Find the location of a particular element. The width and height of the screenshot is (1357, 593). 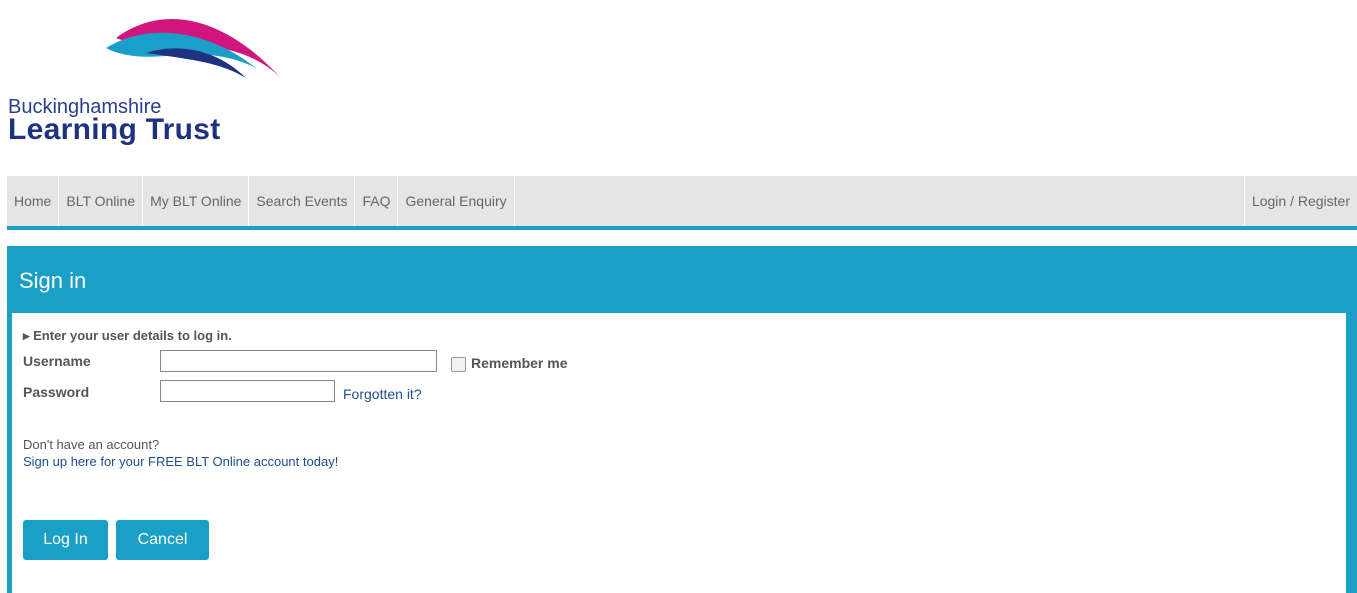

nav-my-blt-online: My BLT Online is located at coordinates (196, 201).